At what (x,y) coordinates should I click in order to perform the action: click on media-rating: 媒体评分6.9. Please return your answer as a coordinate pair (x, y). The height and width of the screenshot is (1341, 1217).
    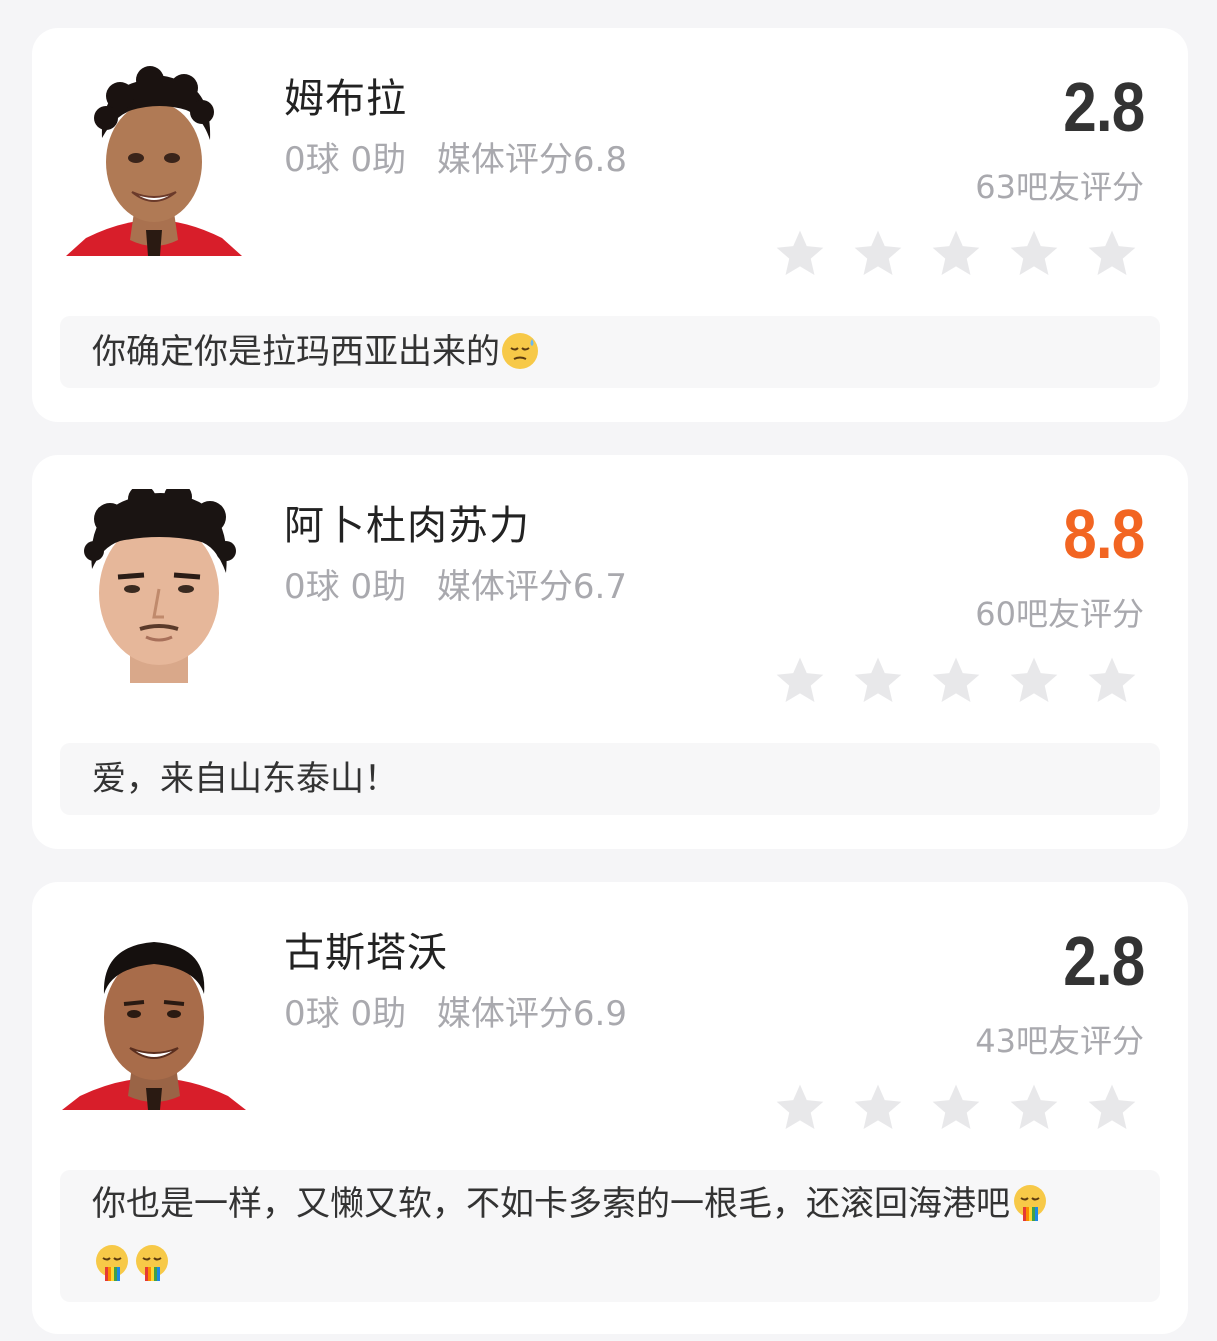
    Looking at the image, I should click on (531, 1014).